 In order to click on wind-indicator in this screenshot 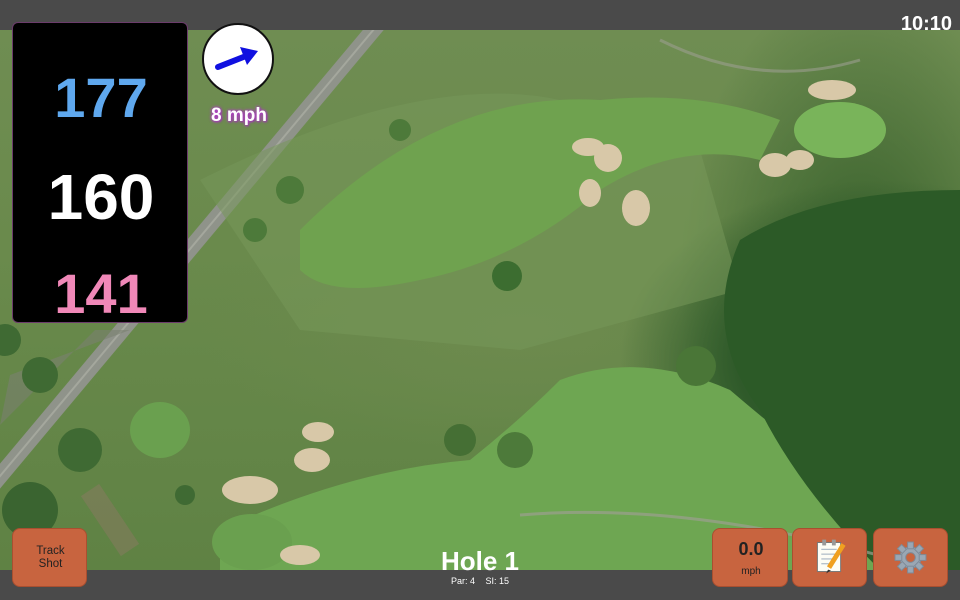, I will do `click(238, 59)`.